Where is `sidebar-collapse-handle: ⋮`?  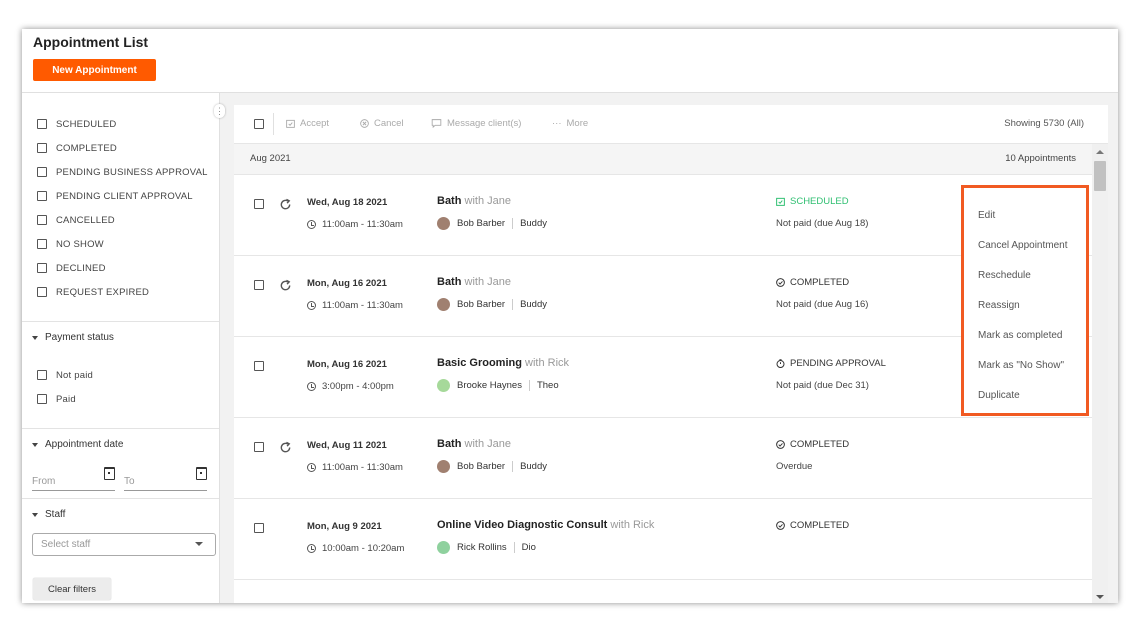 sidebar-collapse-handle: ⋮ is located at coordinates (219, 111).